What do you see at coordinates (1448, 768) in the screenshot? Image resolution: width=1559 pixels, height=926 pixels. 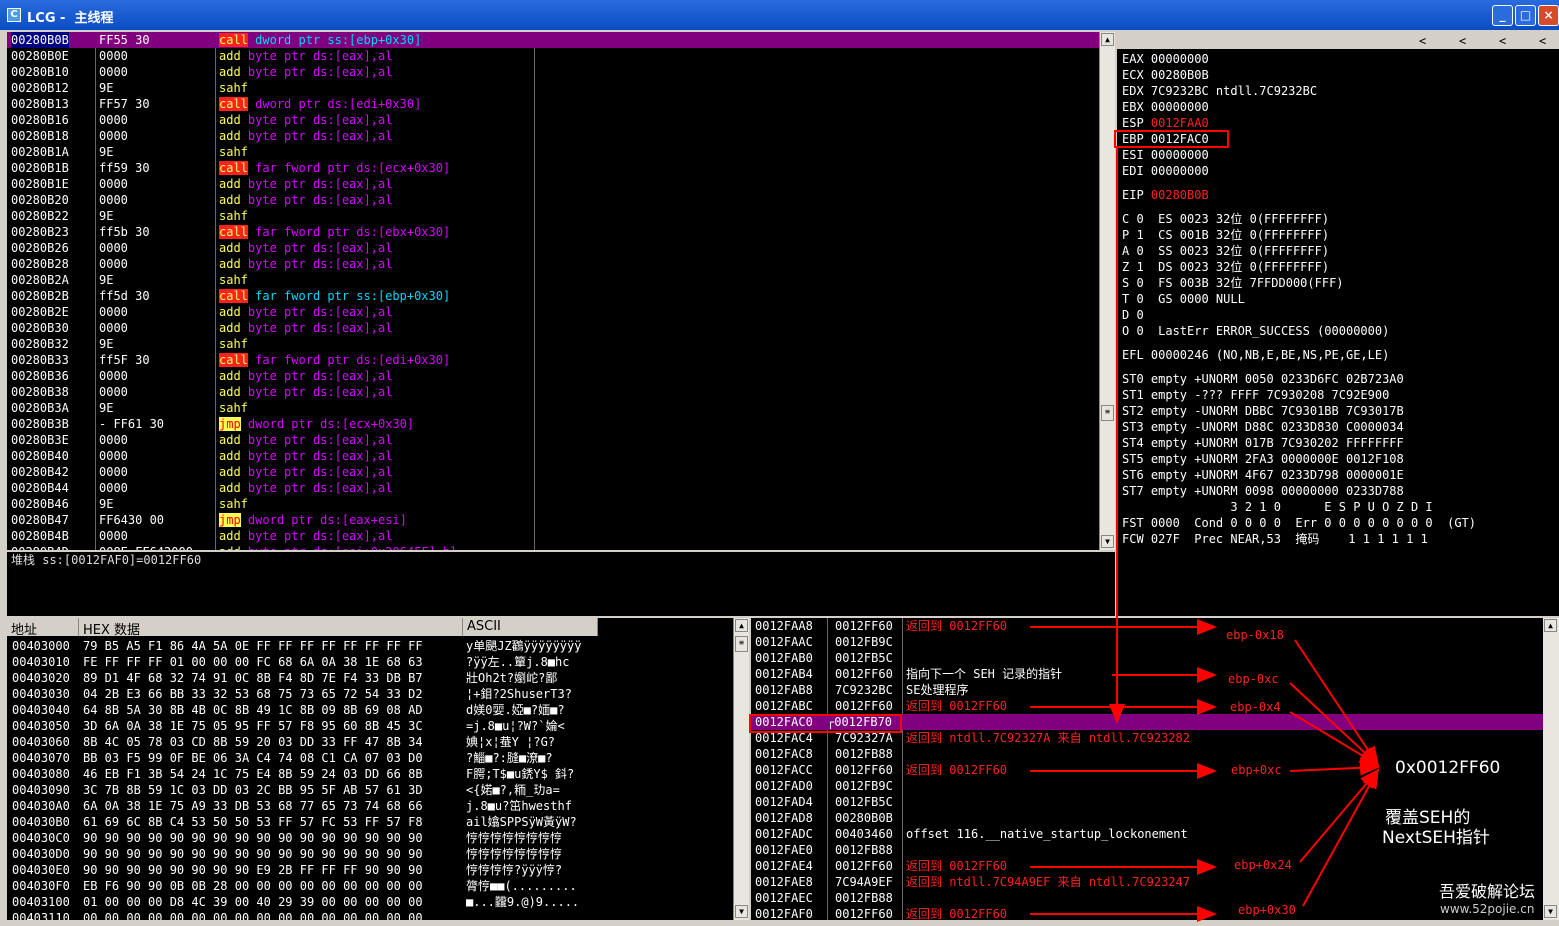 I see `target-value-label: 0x0012FF60` at bounding box center [1448, 768].